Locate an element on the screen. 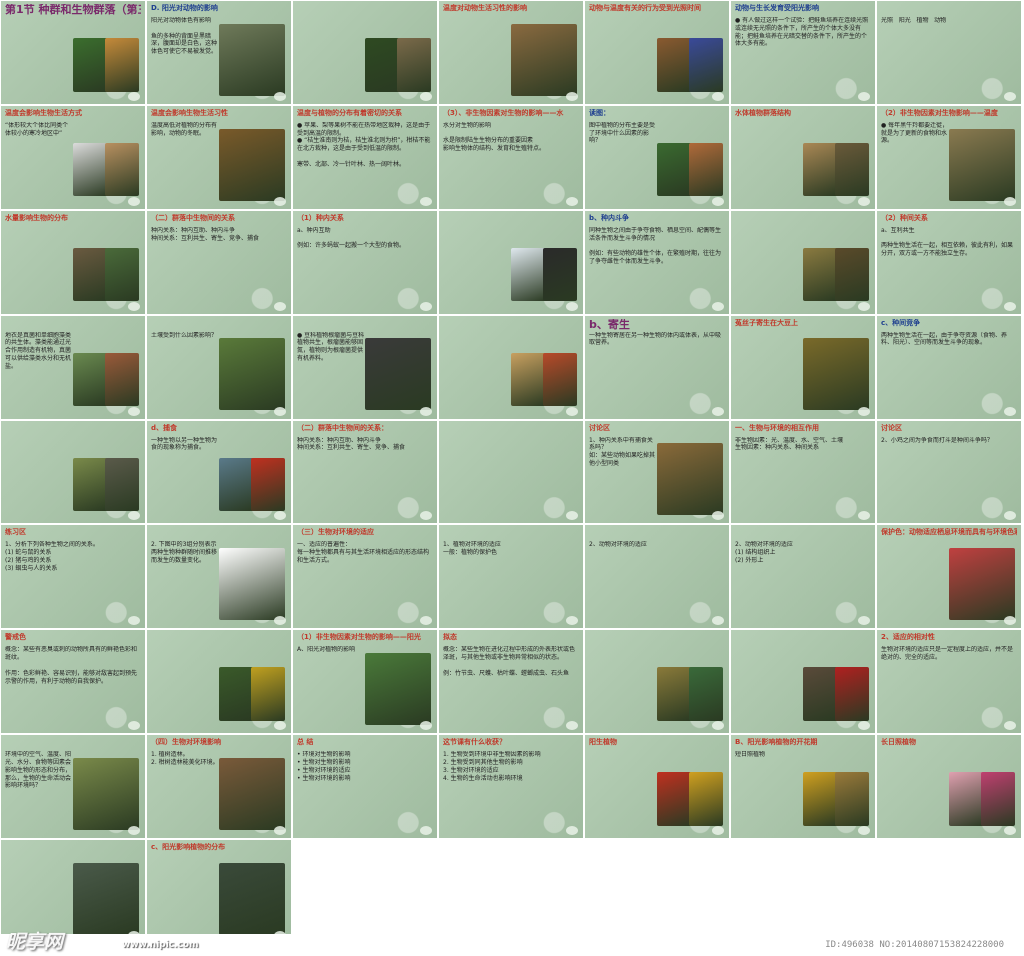 Image resolution: width=1024 pixels, height=956 pixels. slide-thumbnail: （四）生物对环境影响 1. 植树造林。 2. 柑树造林能美化环境。 is located at coordinates (219, 787).